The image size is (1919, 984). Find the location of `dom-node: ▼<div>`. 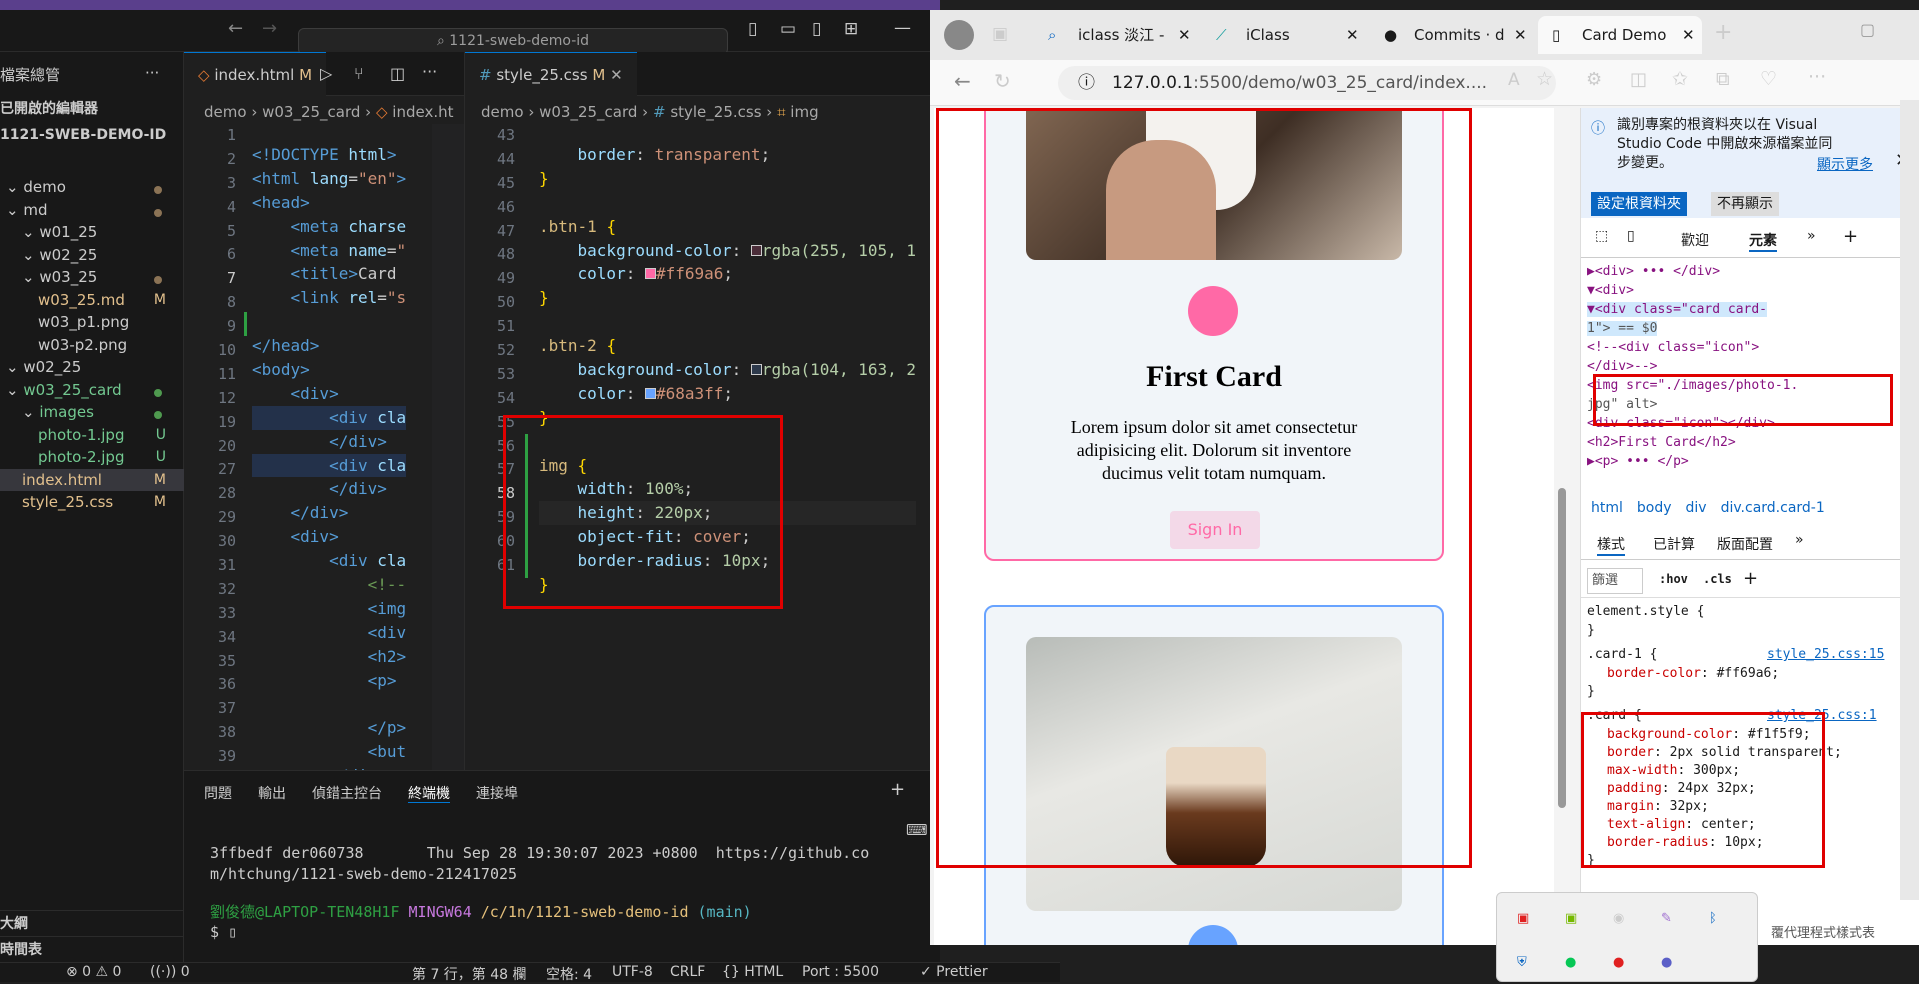

dom-node: ▼<div> is located at coordinates (1610, 290).